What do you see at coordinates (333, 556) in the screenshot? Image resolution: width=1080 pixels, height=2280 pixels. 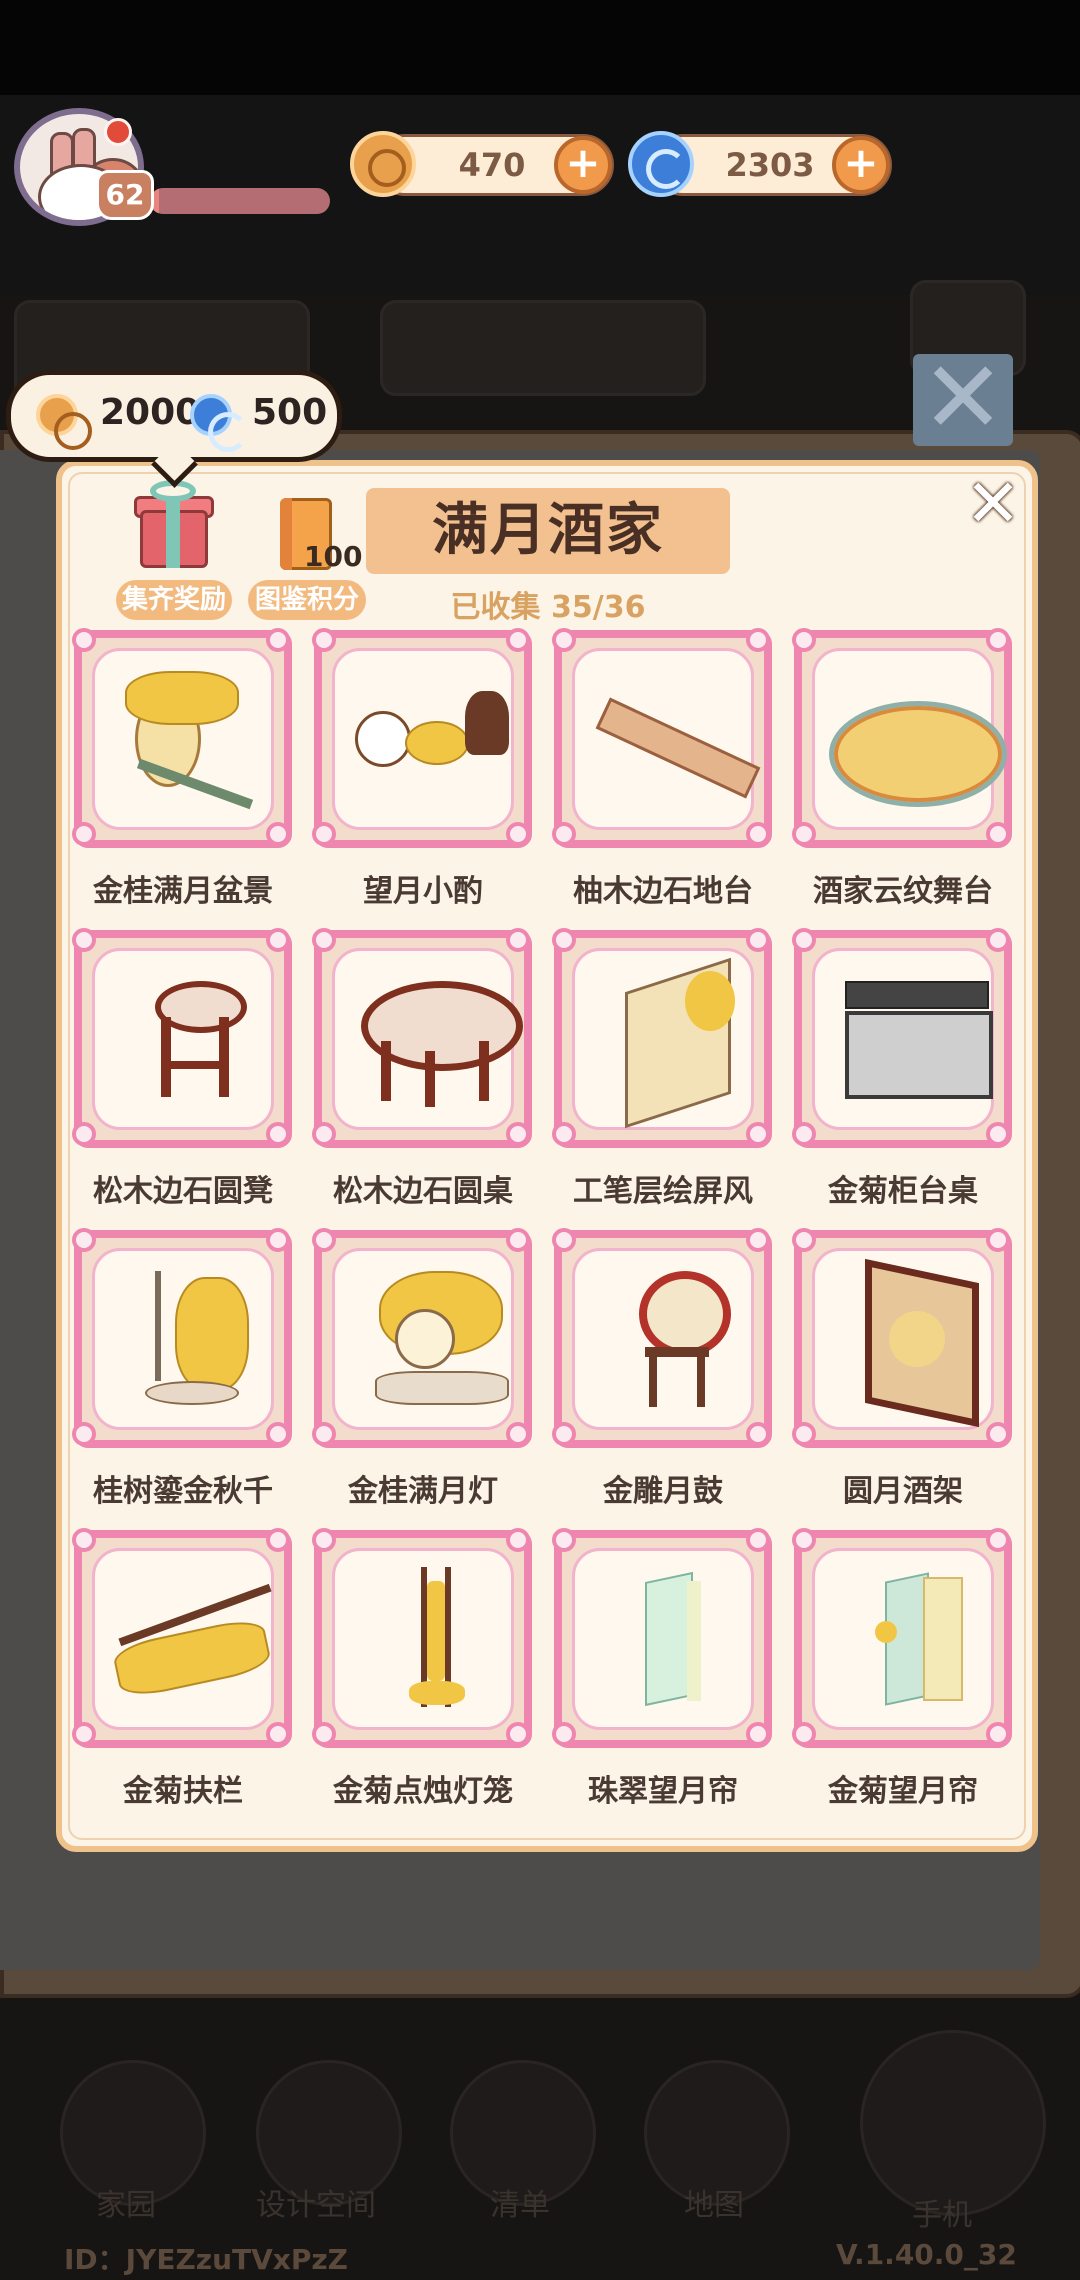 I see `score-value: 100` at bounding box center [333, 556].